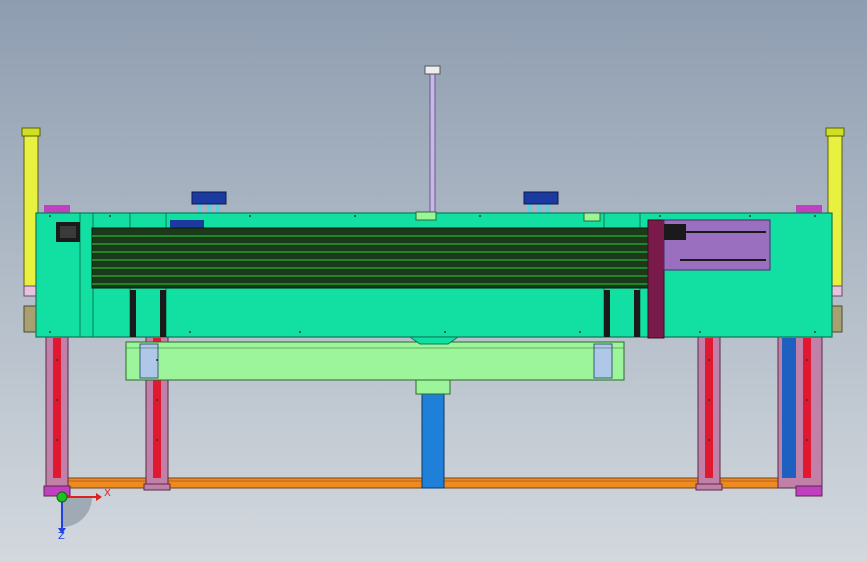 The width and height of the screenshot is (867, 562). Describe the element at coordinates (352, 255) in the screenshot. I see `belt-module` at that location.